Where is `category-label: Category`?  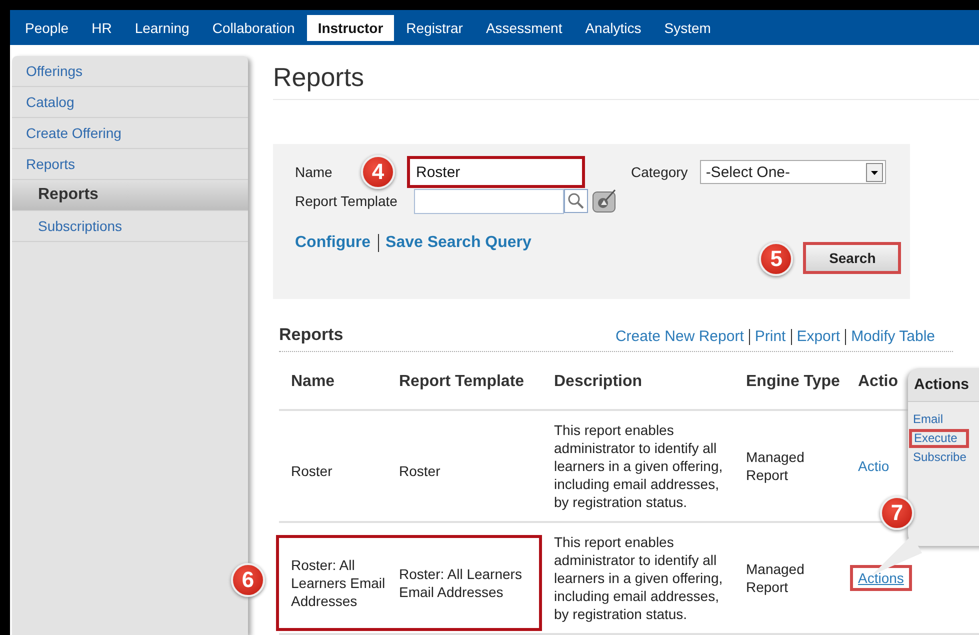 category-label: Category is located at coordinates (659, 172).